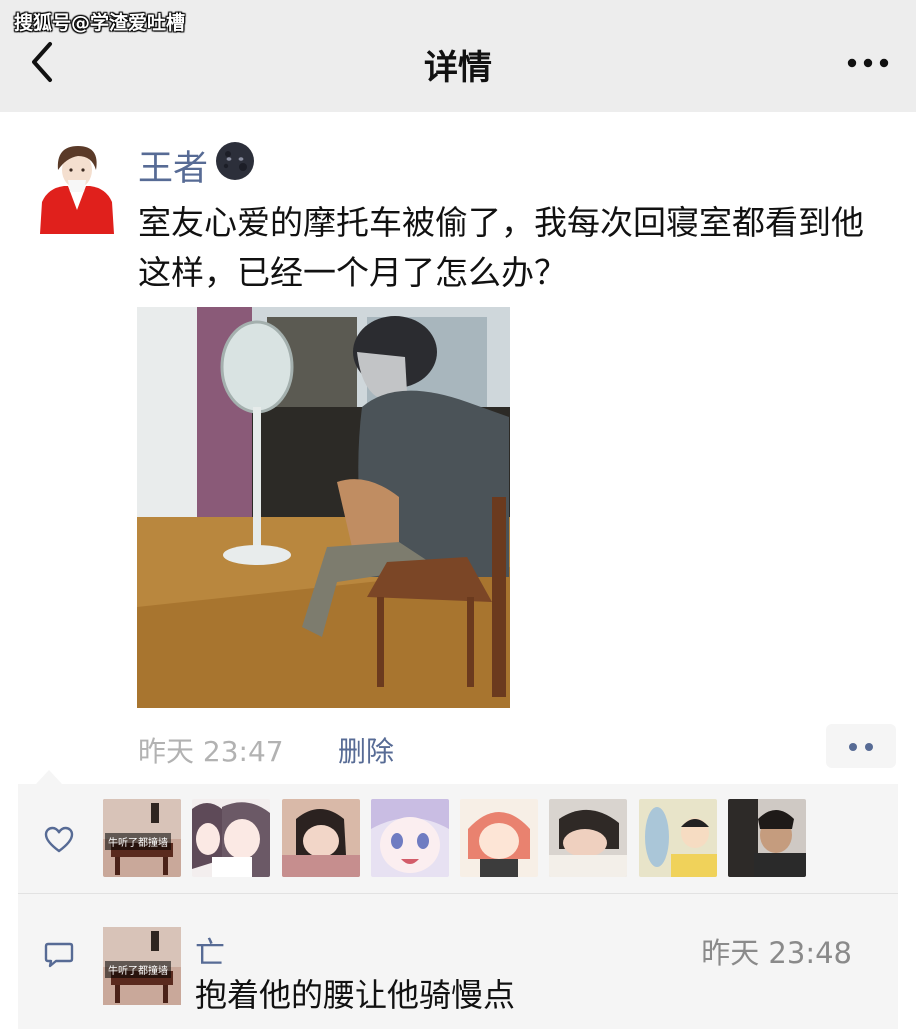  I want to click on new-moon-face-icon, so click(235, 161).